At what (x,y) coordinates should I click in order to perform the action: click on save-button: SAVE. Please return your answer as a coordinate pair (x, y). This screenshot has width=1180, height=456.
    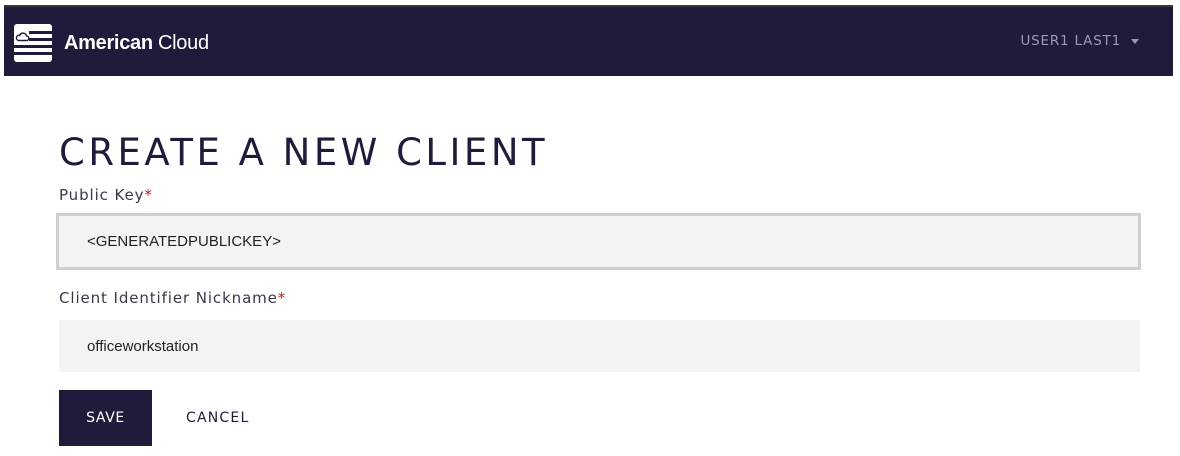
    Looking at the image, I should click on (105, 418).